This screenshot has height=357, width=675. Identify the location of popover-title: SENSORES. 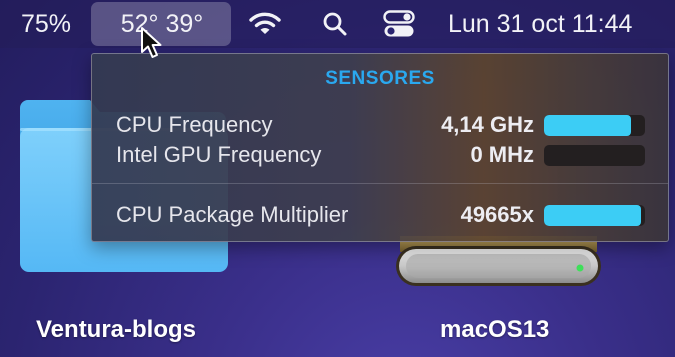
(380, 78).